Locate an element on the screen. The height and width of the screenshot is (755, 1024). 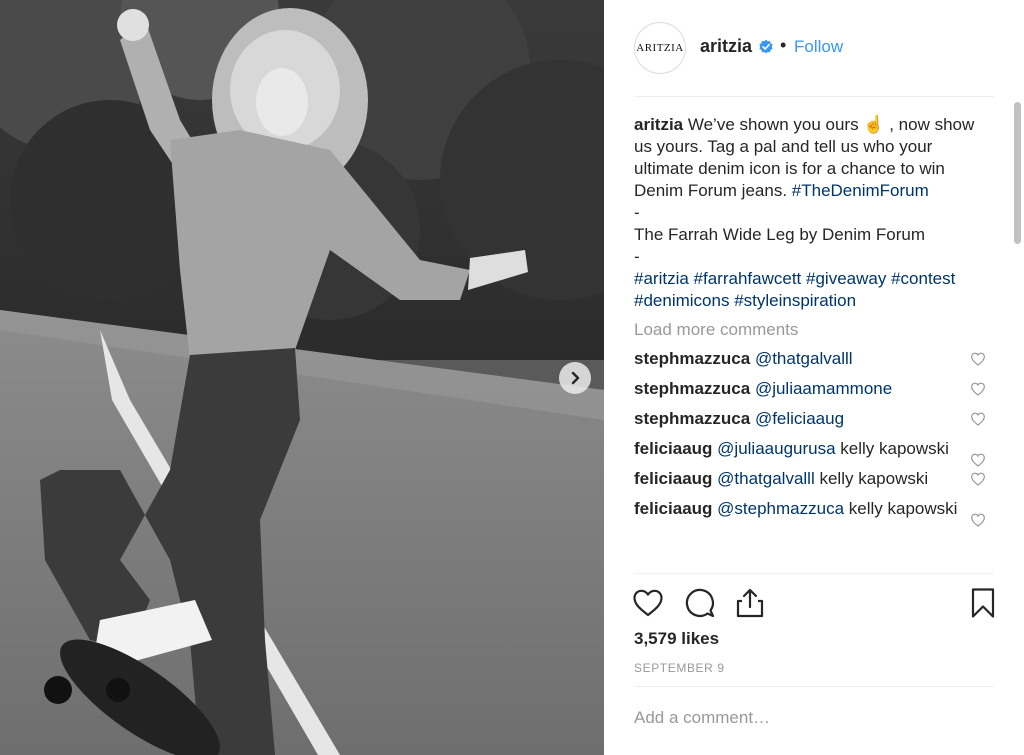
comment-item: stephmazzuca @feliciaaug is located at coordinates (811, 419).